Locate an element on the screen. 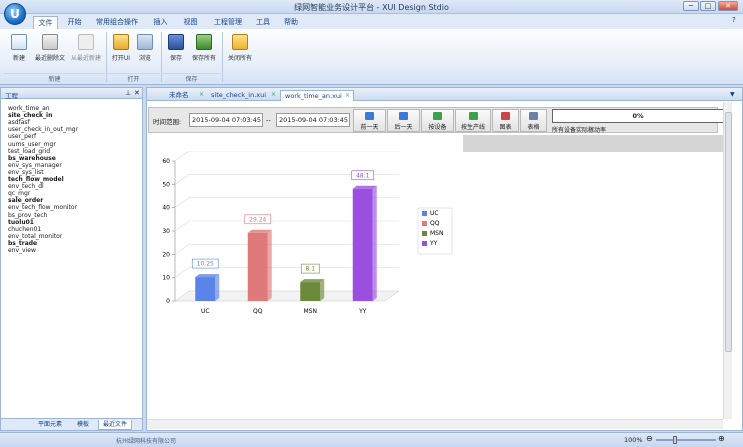  y-tick-label: 0 is located at coordinates (168, 301).